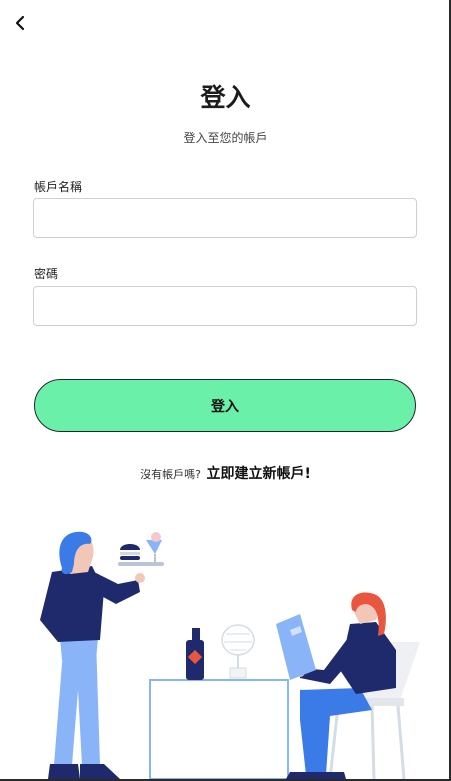 This screenshot has height=781, width=451. Describe the element at coordinates (225, 306) in the screenshot. I see `password-field` at that location.